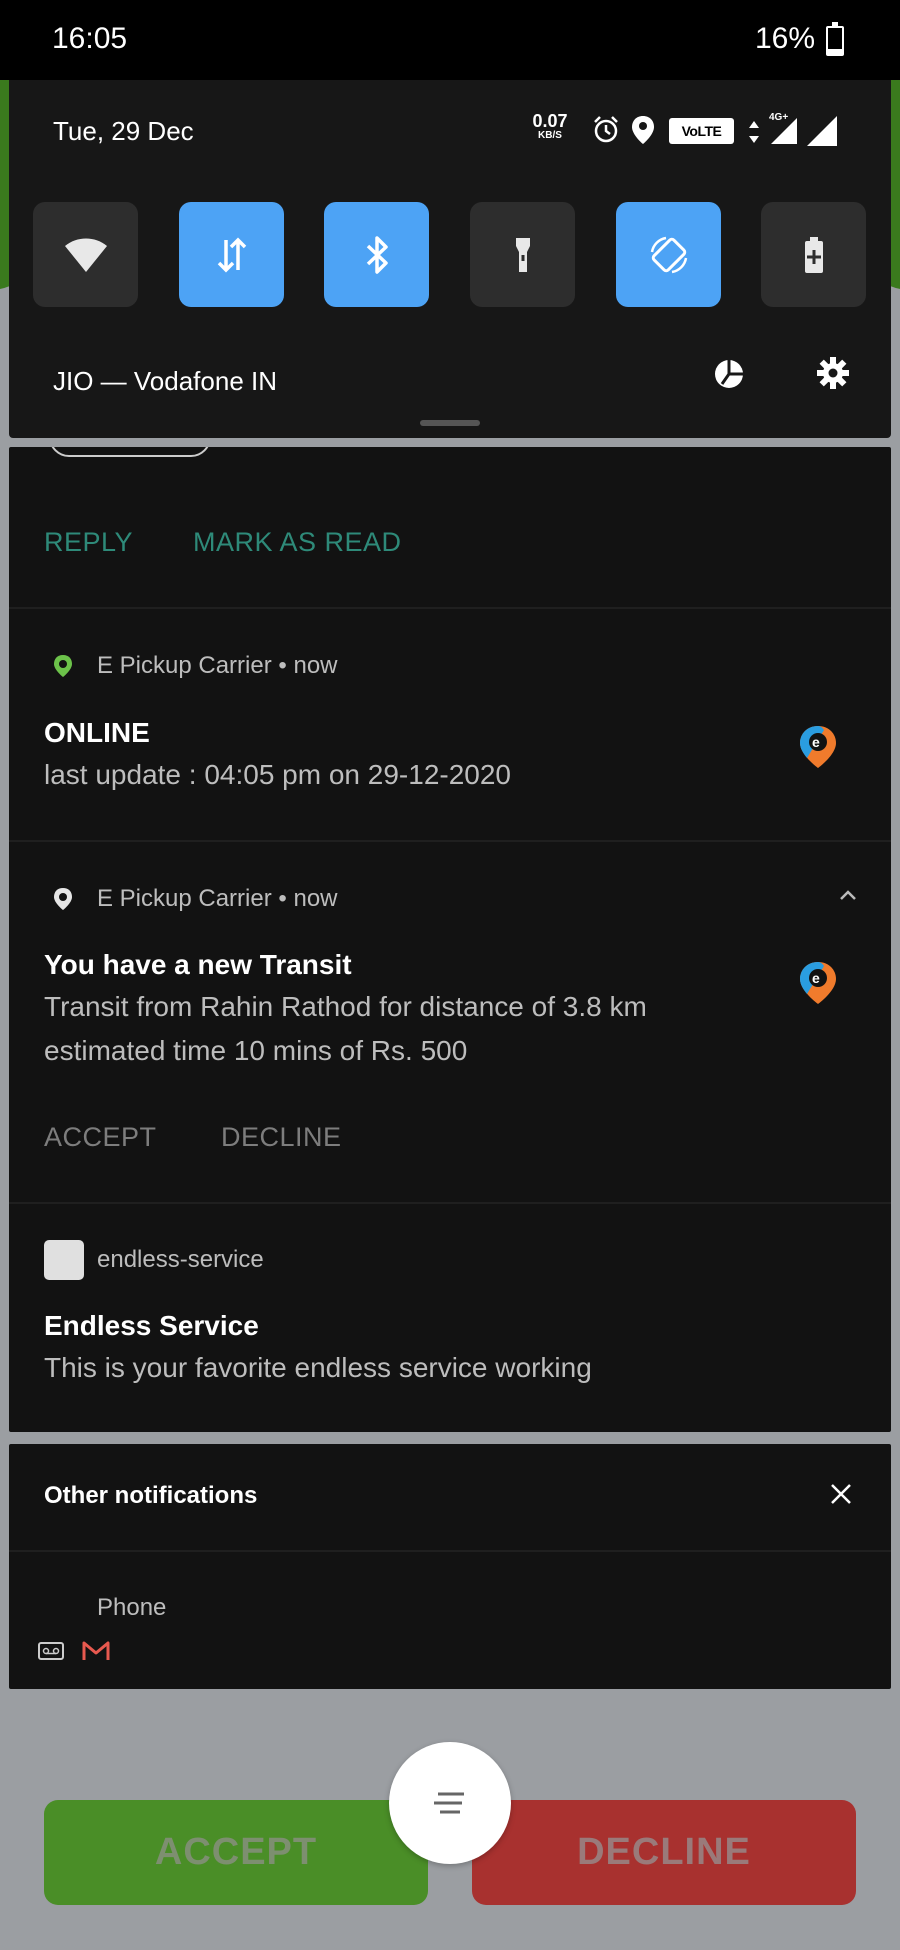 This screenshot has width=900, height=1950. I want to click on svg-text: 4G+, so click(778, 117).